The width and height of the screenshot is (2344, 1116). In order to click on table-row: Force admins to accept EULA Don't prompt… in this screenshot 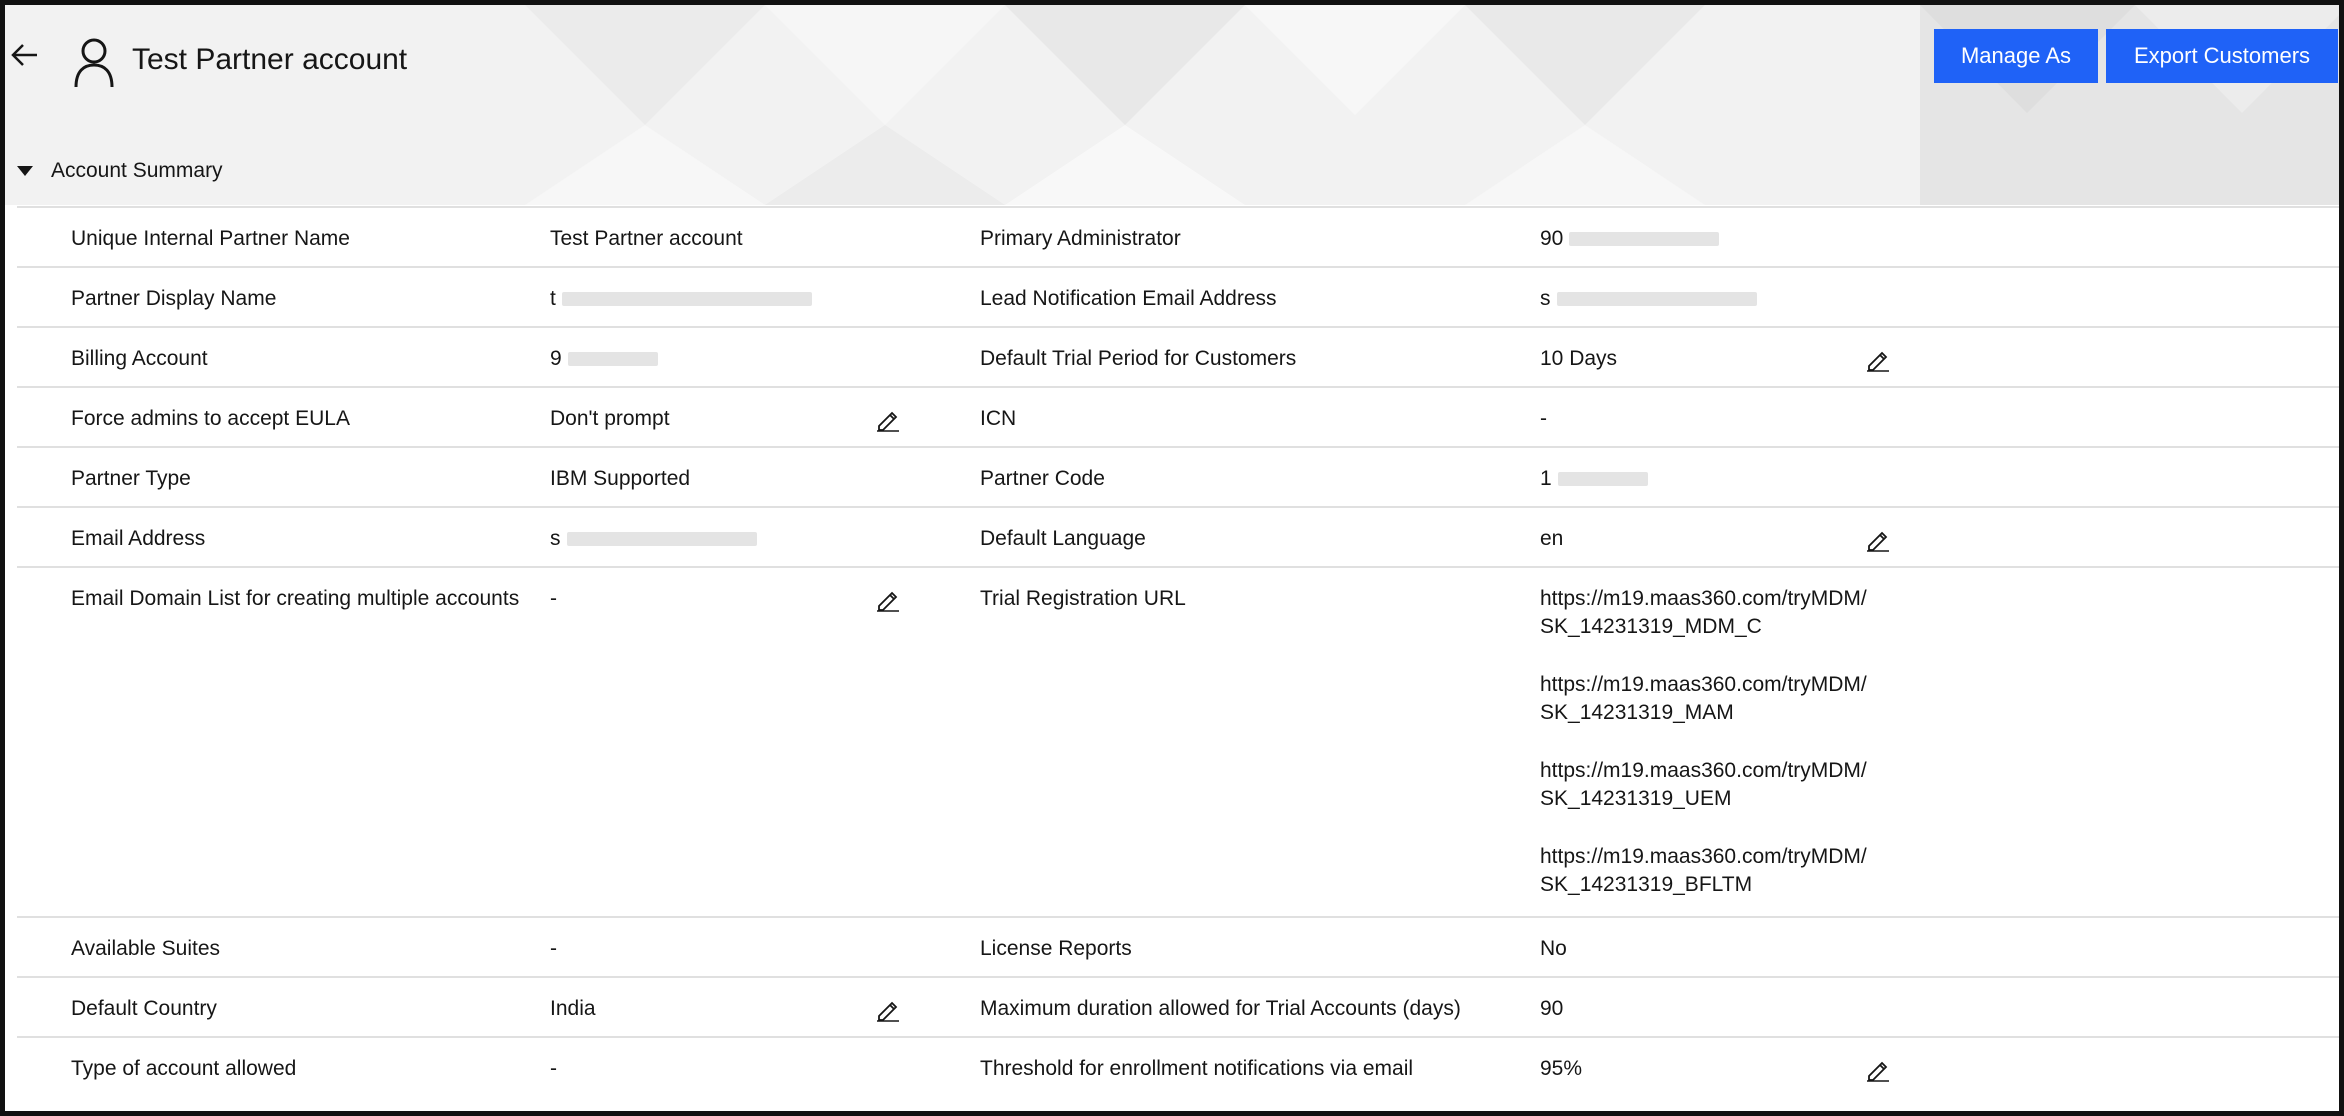, I will do `click(1178, 416)`.